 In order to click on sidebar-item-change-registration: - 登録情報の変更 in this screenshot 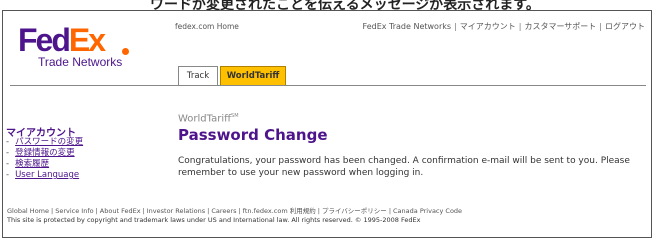, I will do `click(40, 153)`.